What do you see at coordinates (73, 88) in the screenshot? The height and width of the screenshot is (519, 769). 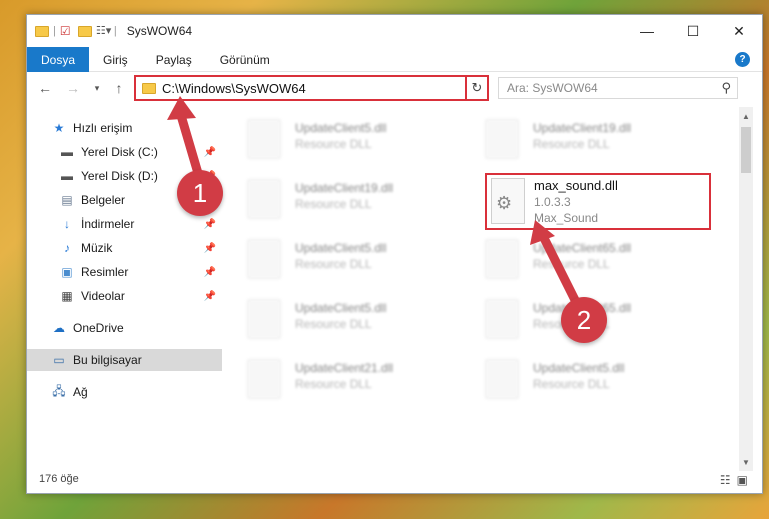 I see `forward-button: →` at bounding box center [73, 88].